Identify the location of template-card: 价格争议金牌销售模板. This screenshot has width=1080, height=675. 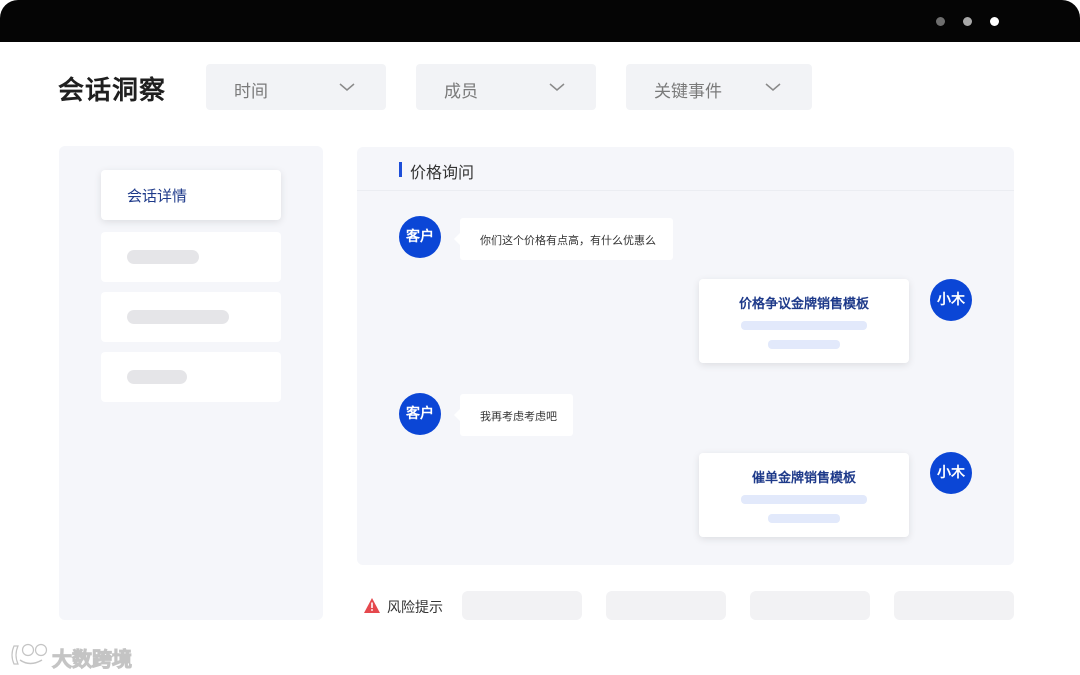
(804, 321).